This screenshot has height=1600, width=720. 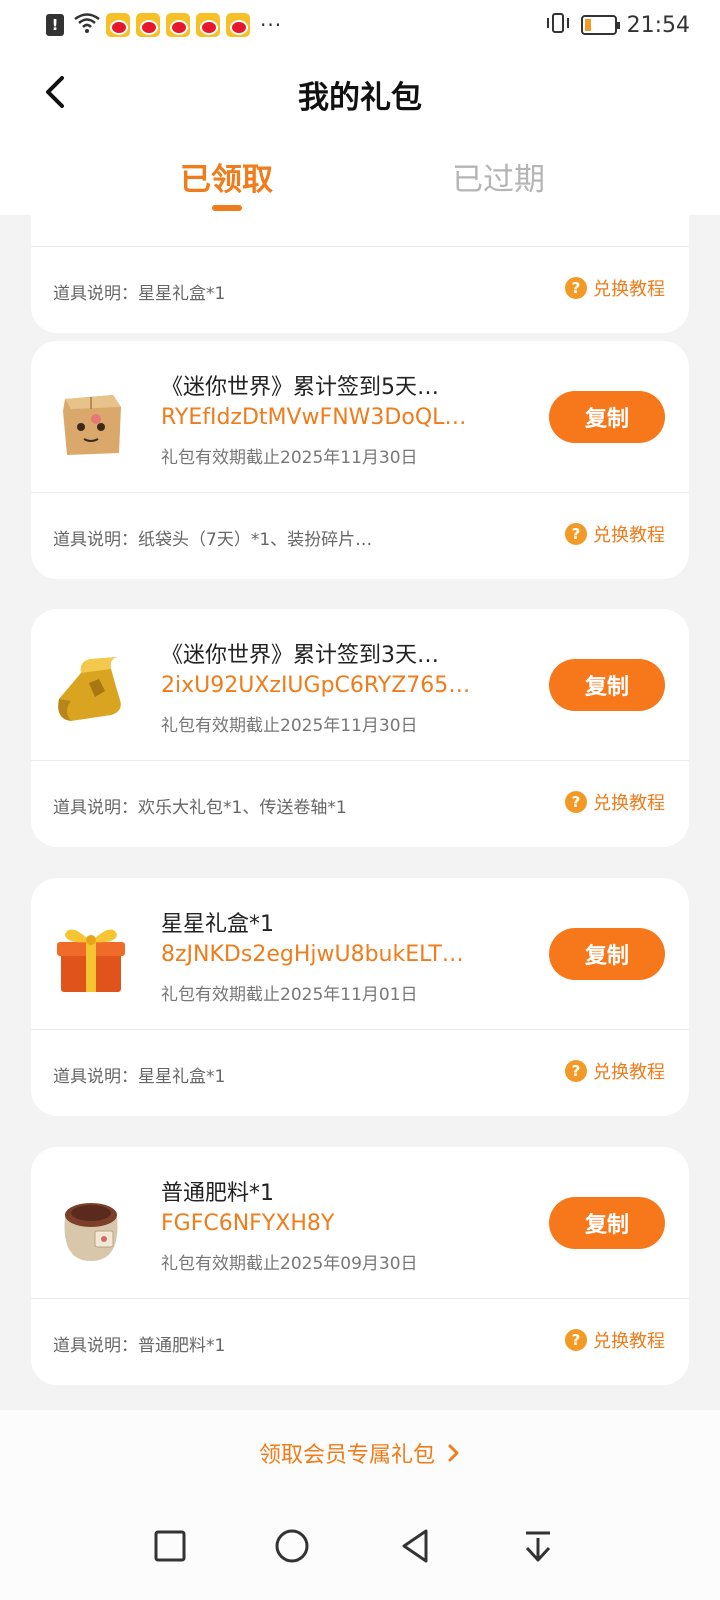 What do you see at coordinates (600, 25) in the screenshot?
I see `battery-icon` at bounding box center [600, 25].